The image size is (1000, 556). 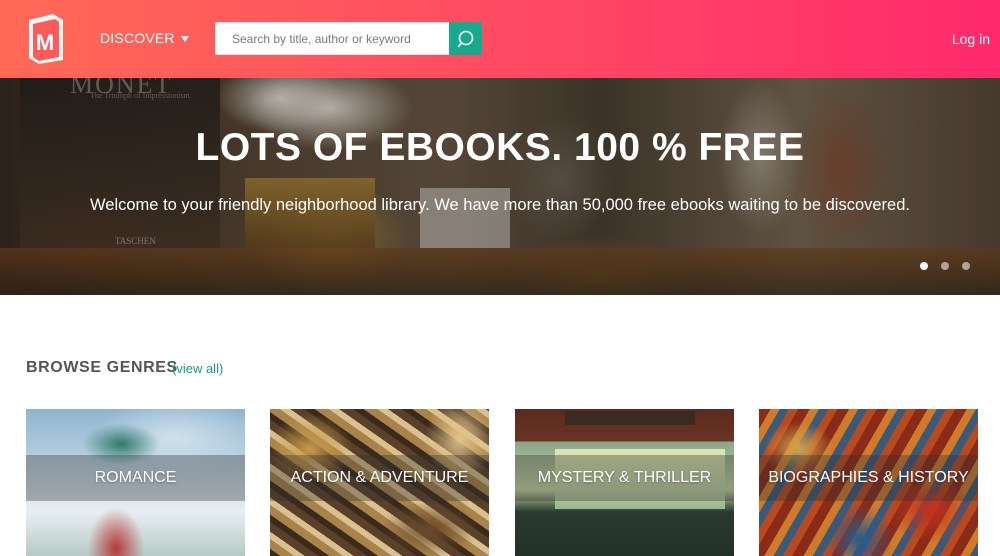 I want to click on view-all-genres-link: (view all), so click(x=197, y=368).